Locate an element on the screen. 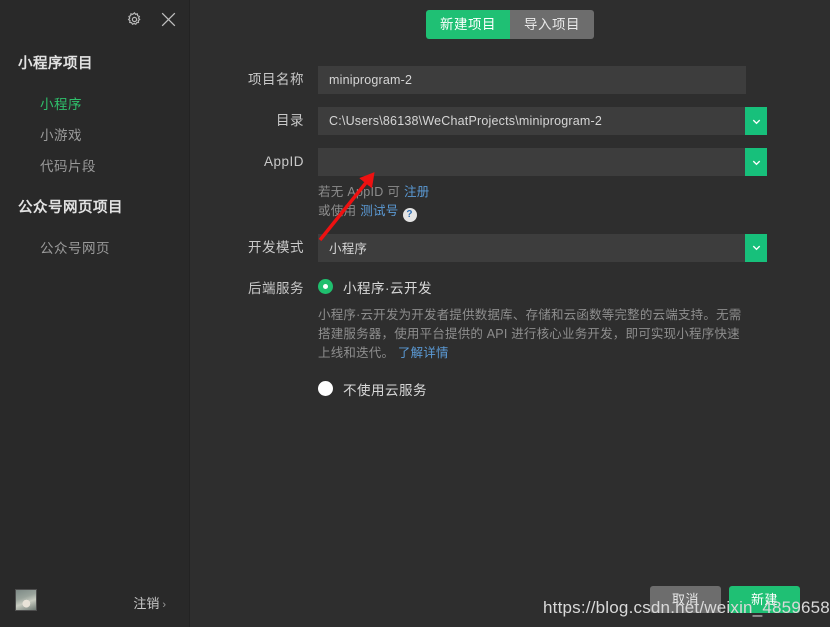 This screenshot has width=830, height=627. register-link: 注册 is located at coordinates (417, 192).